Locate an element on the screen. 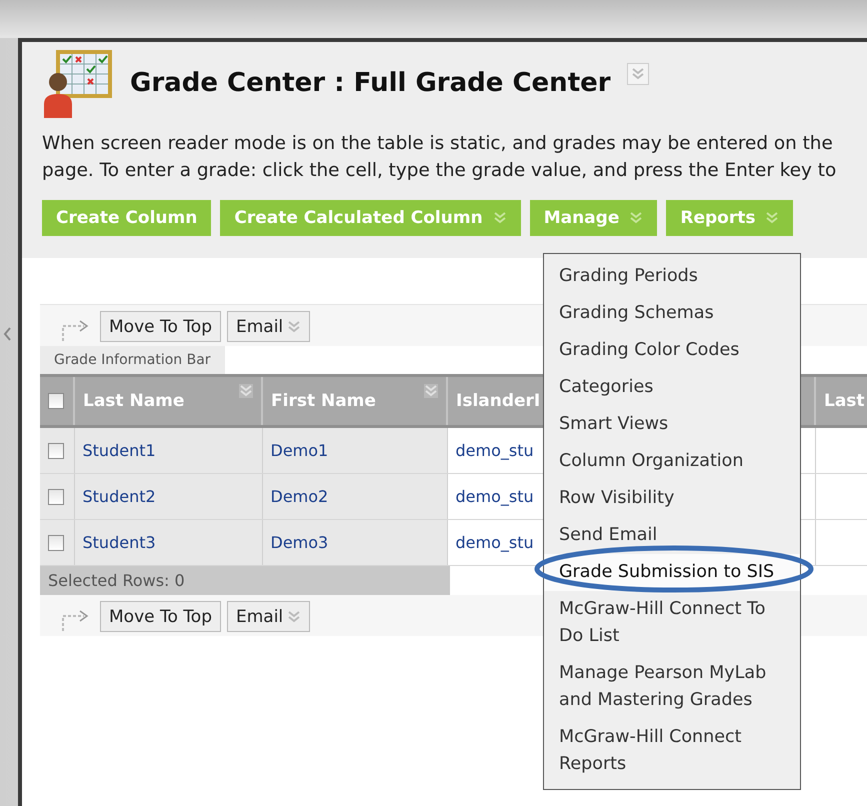 The height and width of the screenshot is (806, 867). table-cell: Student3 is located at coordinates (168, 543).